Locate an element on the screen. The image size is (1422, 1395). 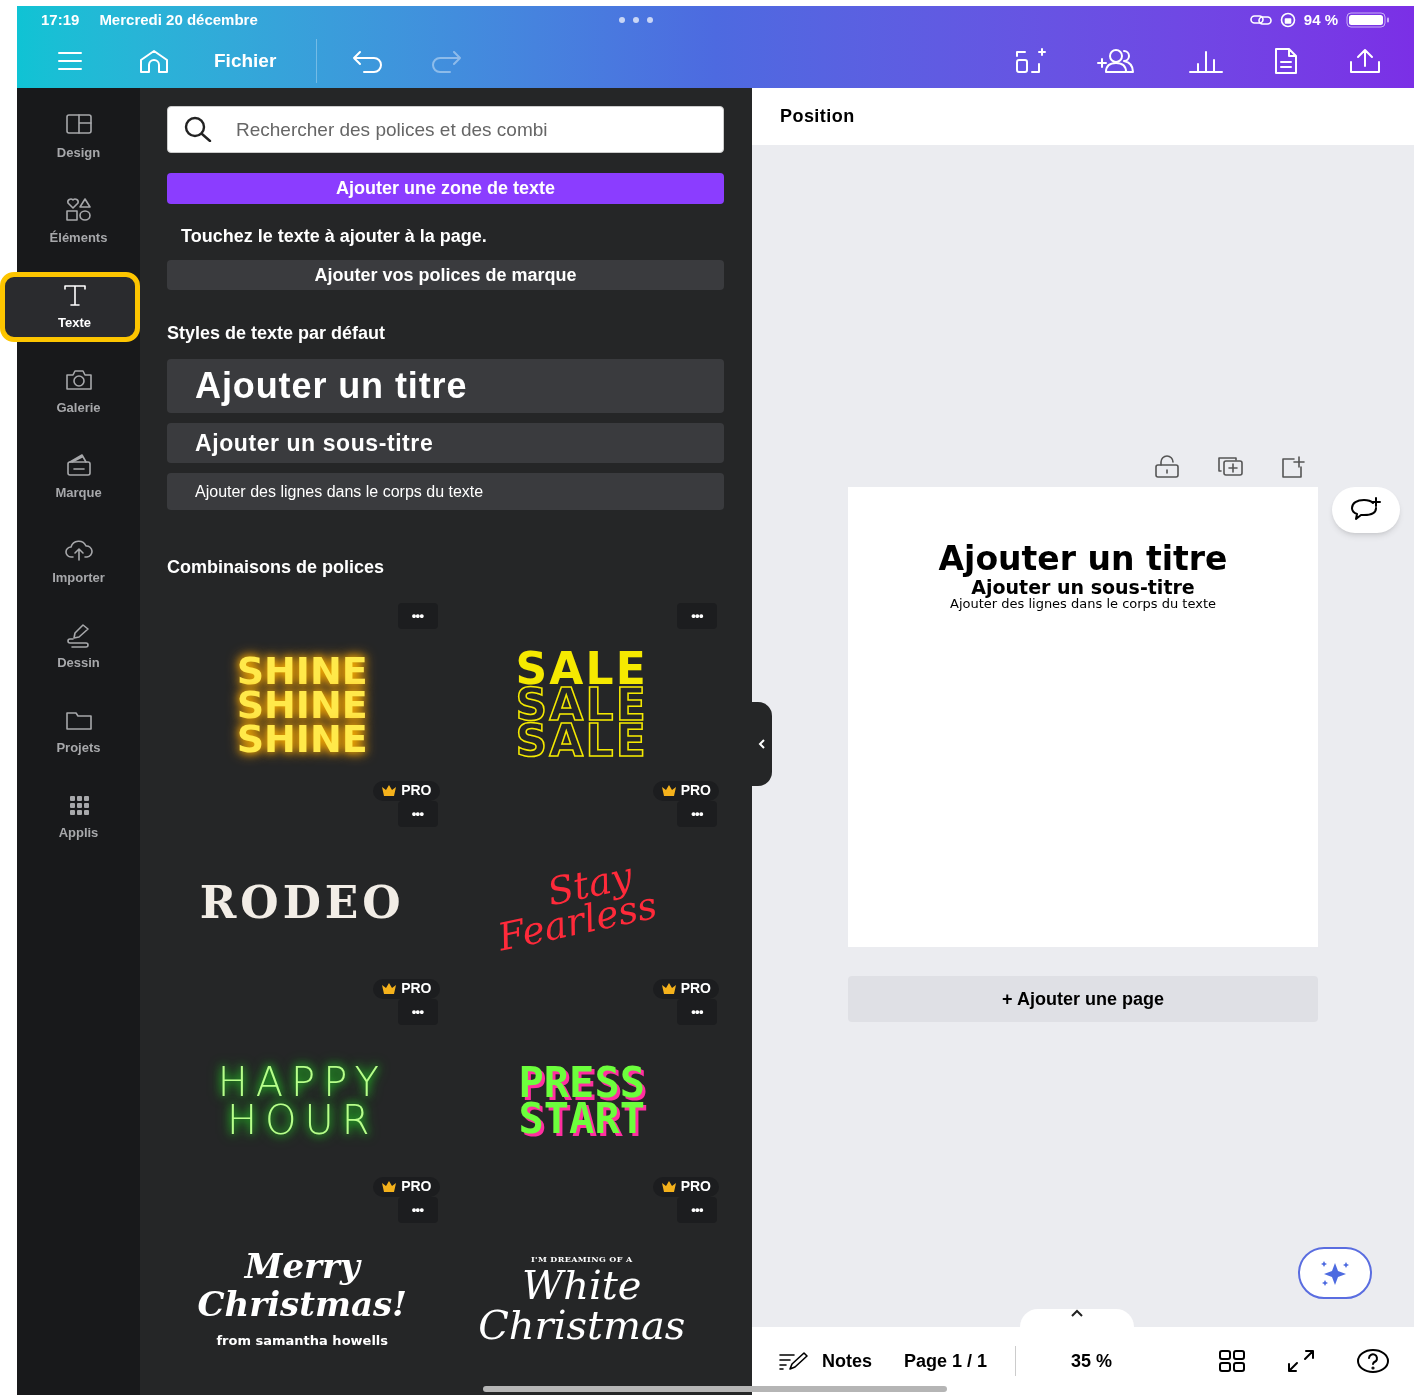
add-text-box-button: Ajouter une zone de texte is located at coordinates (445, 188).